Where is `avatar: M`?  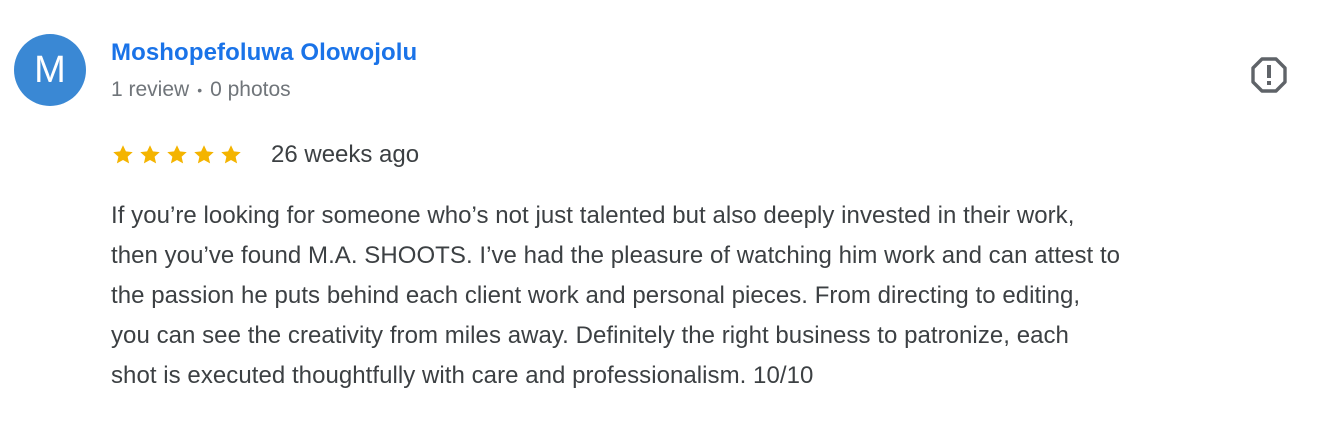
avatar: M is located at coordinates (50, 70).